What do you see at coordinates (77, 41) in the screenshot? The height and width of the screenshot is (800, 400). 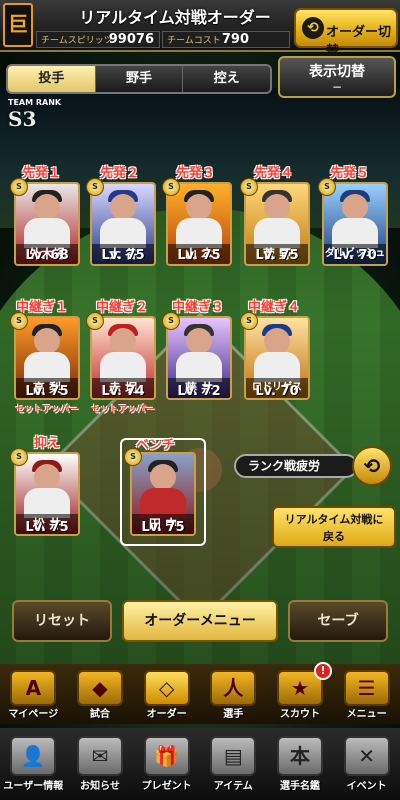 I see `team-spirit-label: チームスピリッツ` at bounding box center [77, 41].